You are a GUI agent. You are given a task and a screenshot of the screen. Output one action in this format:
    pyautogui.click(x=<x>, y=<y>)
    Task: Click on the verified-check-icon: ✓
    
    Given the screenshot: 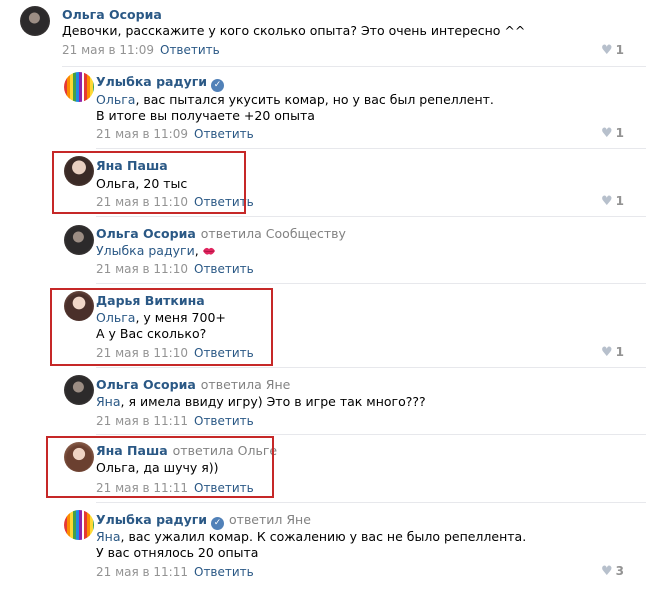 What is the action you would take?
    pyautogui.click(x=218, y=85)
    